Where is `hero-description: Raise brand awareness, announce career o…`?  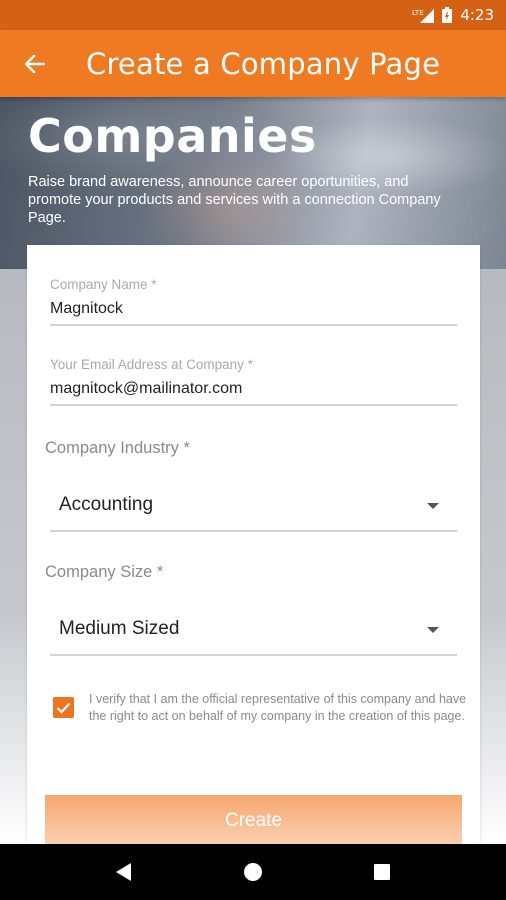
hero-description: Raise brand awareness, announce career o… is located at coordinates (234, 200).